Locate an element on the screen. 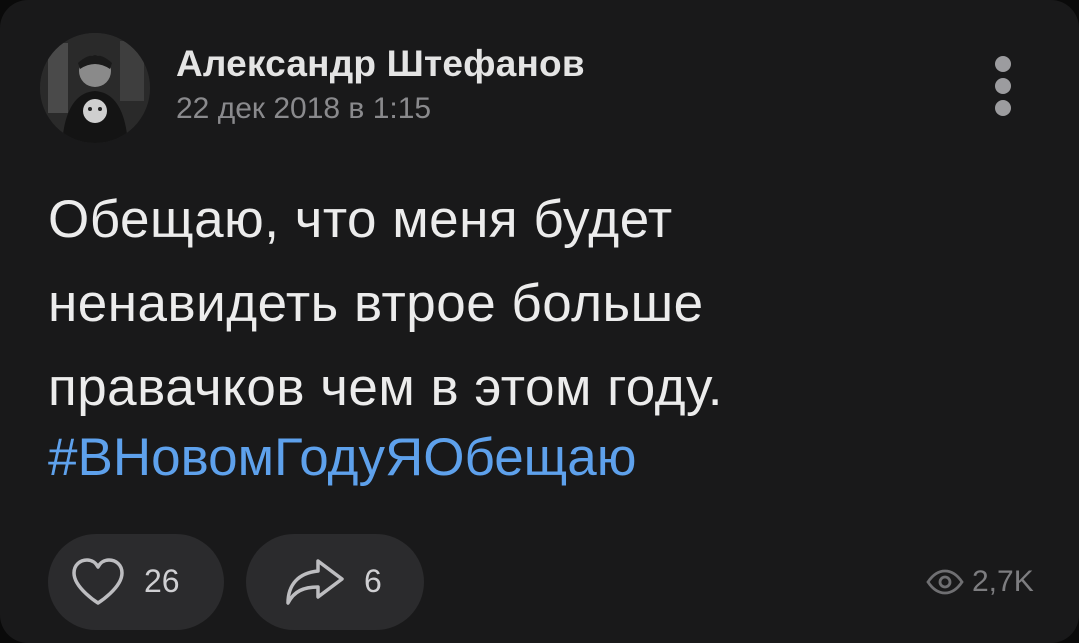 Image resolution: width=1079 pixels, height=643 pixels. more-options-button is located at coordinates (1003, 86).